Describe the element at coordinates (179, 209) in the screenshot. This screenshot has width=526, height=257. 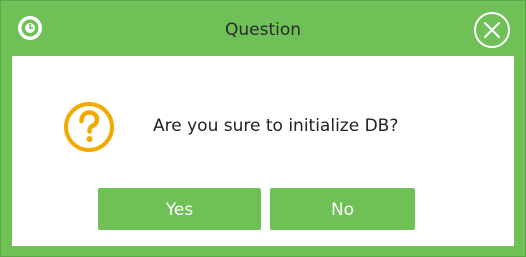
I see `yes-button: Yes` at that location.